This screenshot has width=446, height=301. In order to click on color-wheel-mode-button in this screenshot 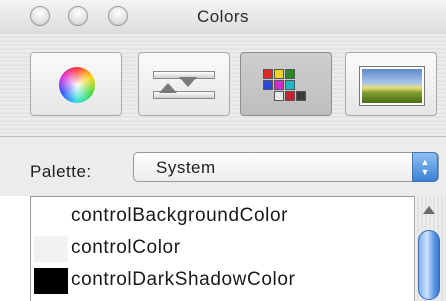, I will do `click(76, 84)`.